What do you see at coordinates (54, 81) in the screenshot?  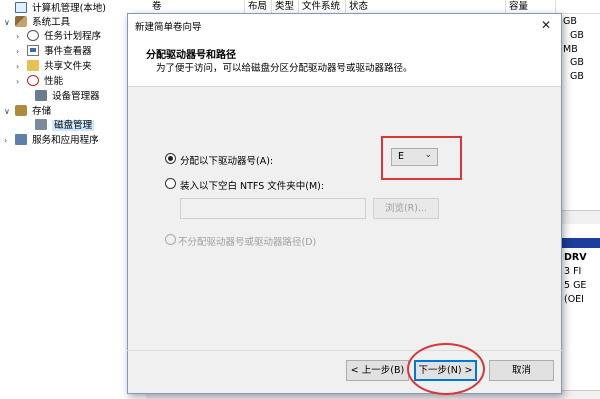 I see `tree-item-label: 性能` at bounding box center [54, 81].